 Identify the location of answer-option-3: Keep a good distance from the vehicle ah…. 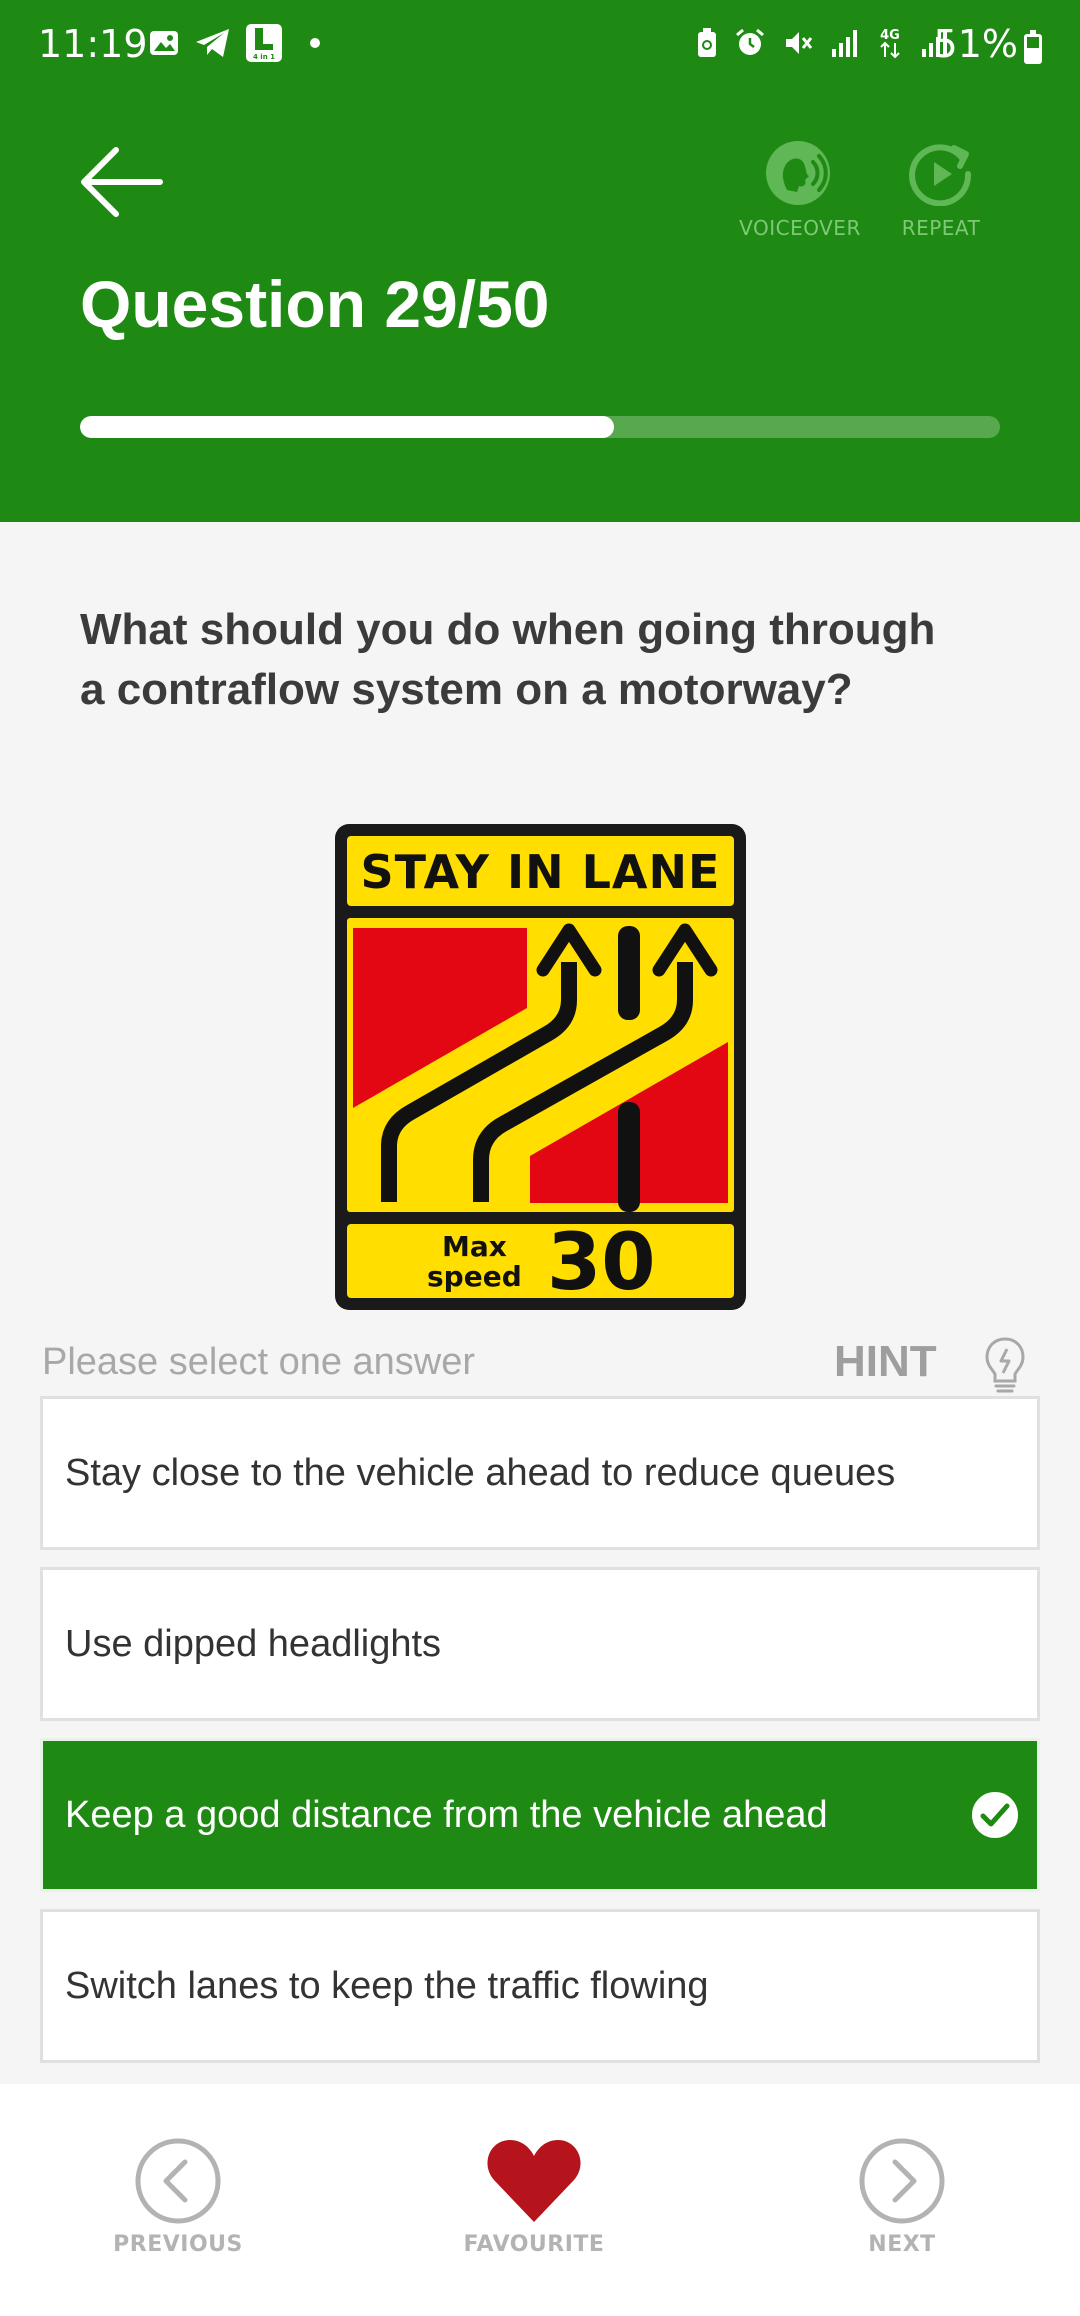
(540, 1815).